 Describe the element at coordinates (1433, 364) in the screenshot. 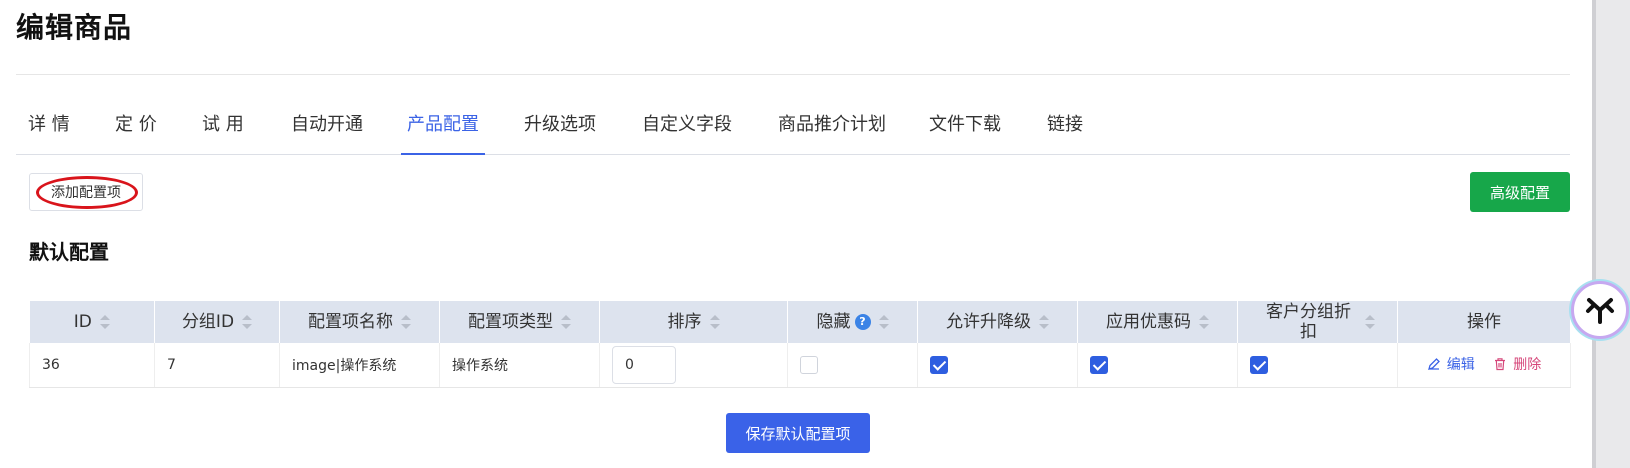

I see `pencil-icon` at that location.